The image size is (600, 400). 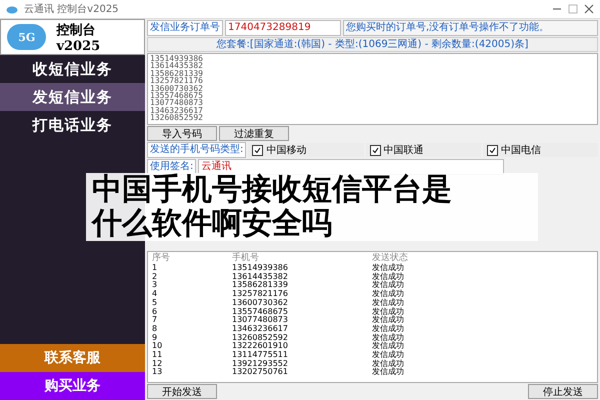 What do you see at coordinates (155, 276) in the screenshot?
I see `table-cell-text: 2` at bounding box center [155, 276].